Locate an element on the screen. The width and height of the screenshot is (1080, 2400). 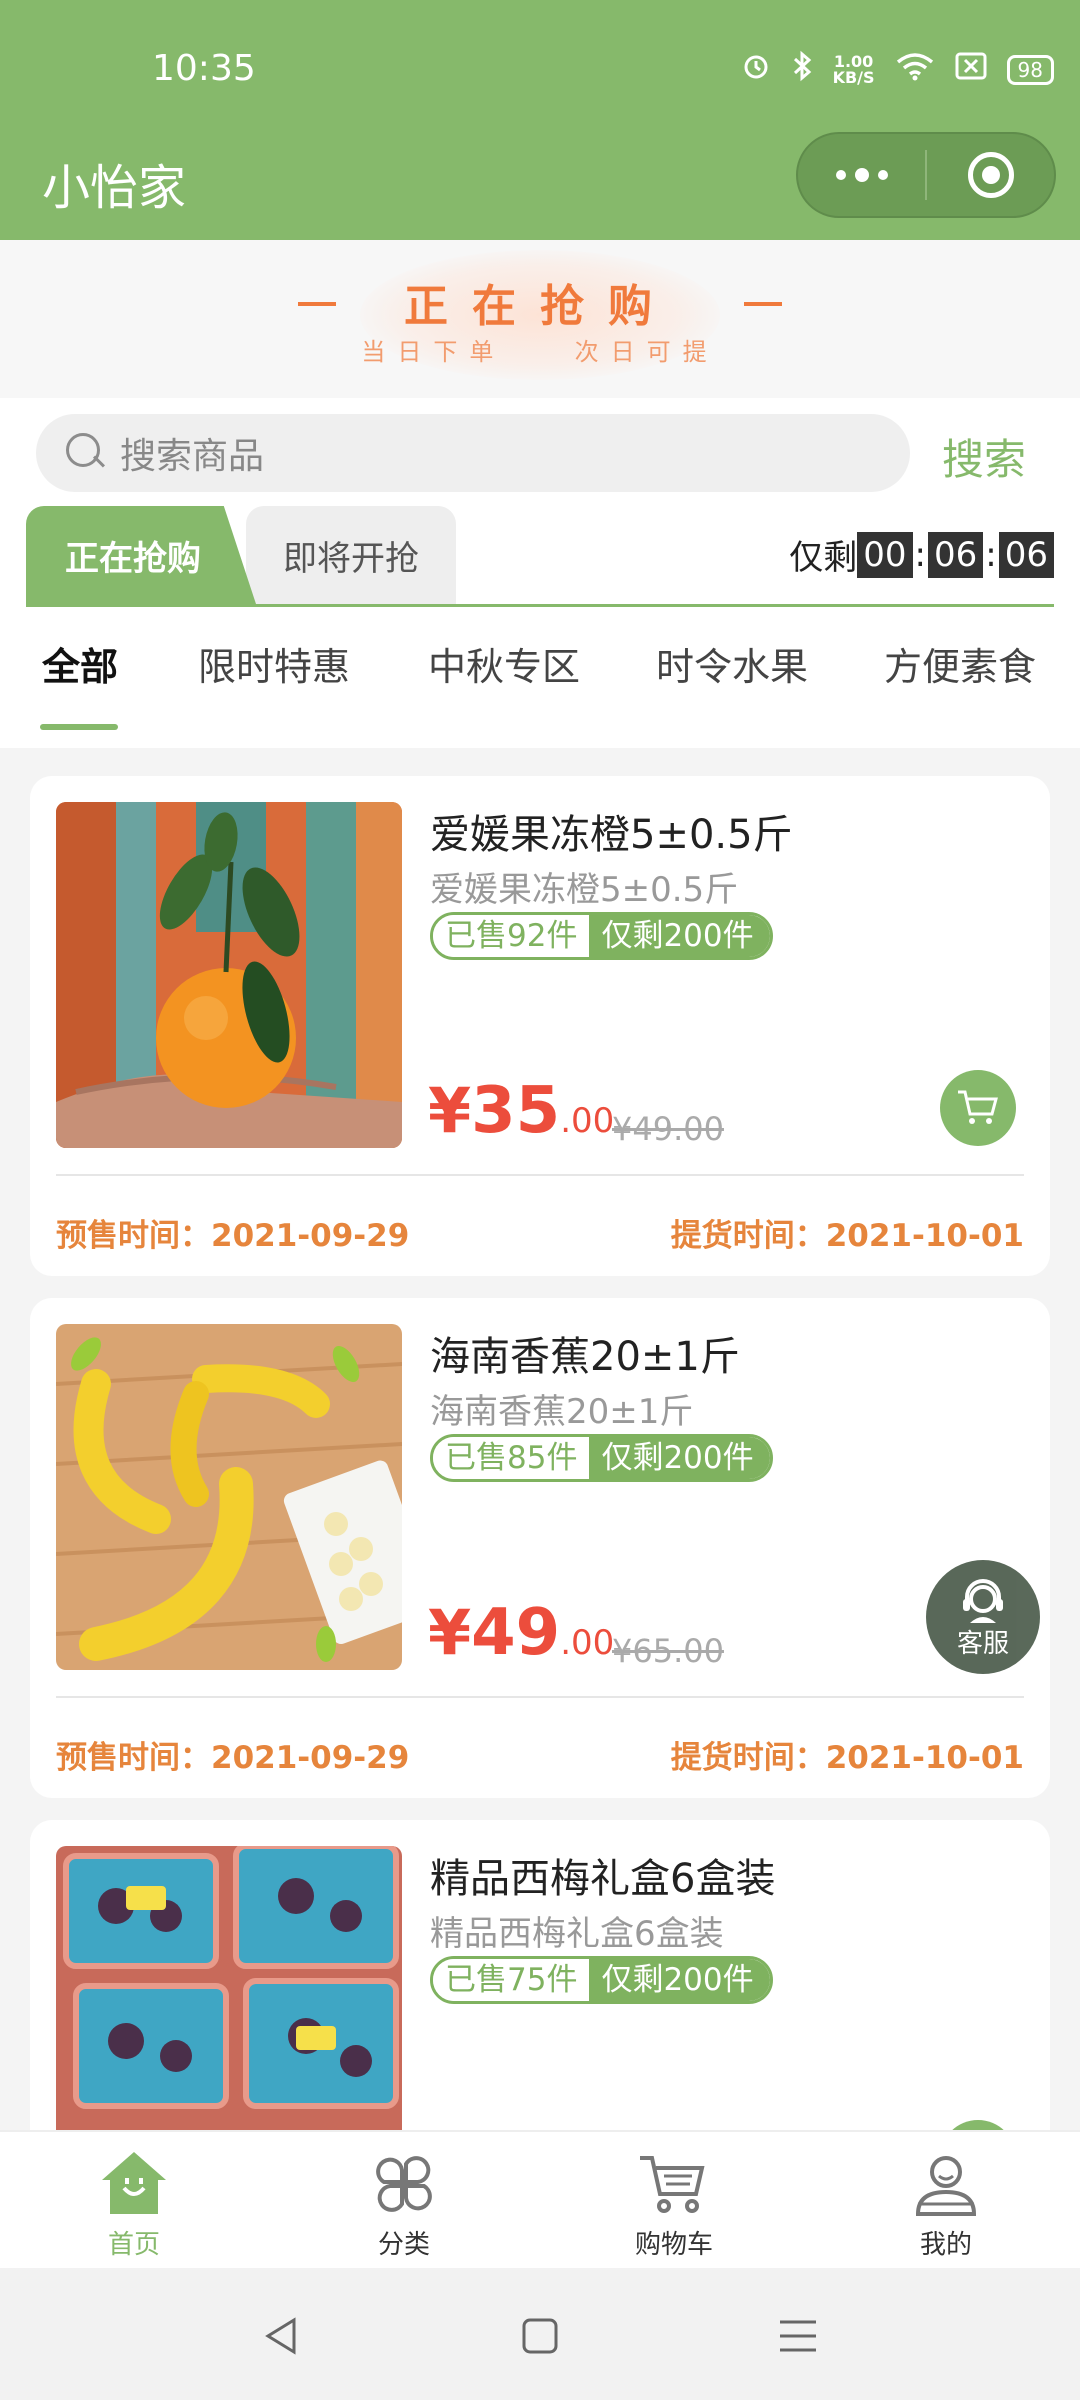
category-limited-deals: 限时特惠 is located at coordinates (274, 663).